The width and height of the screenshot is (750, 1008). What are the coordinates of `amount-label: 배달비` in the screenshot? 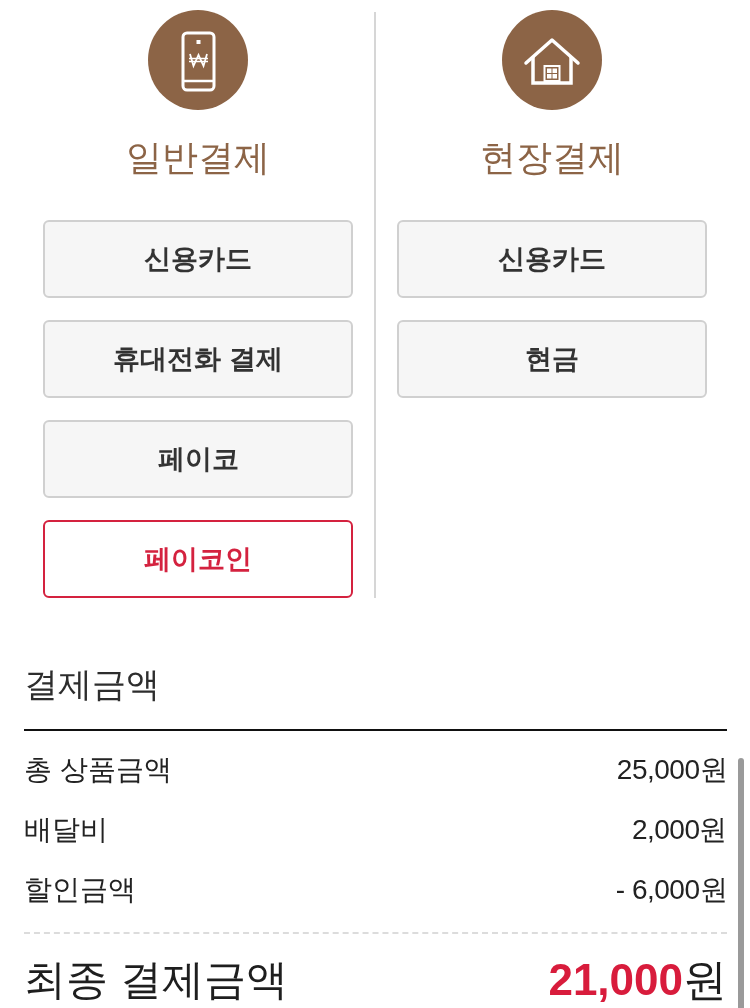 It's located at (66, 830).